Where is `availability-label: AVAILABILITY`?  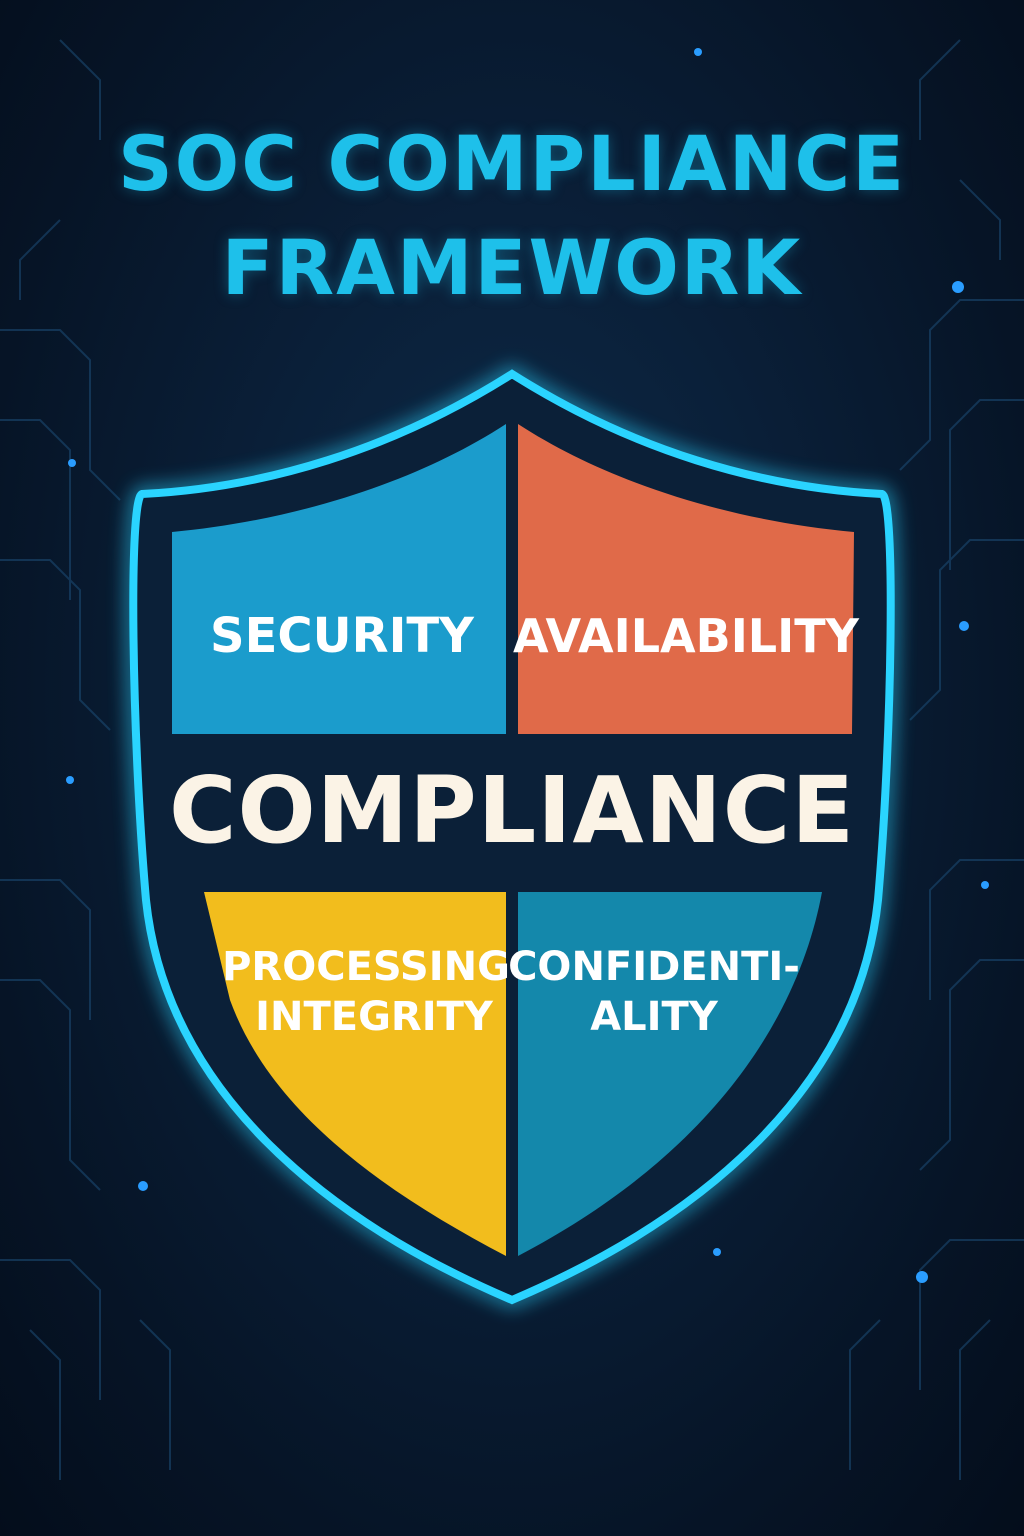
availability-label: AVAILABILITY is located at coordinates (686, 636).